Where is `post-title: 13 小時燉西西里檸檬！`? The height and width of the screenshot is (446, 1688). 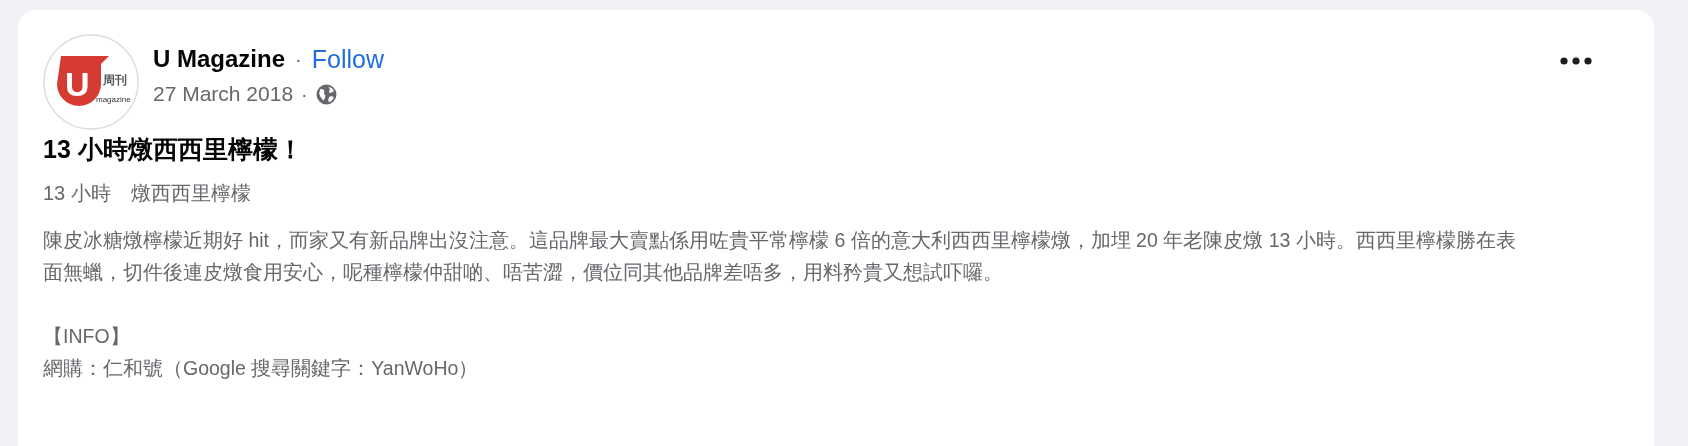 post-title: 13 小時燉西西里檸檬！ is located at coordinates (173, 149).